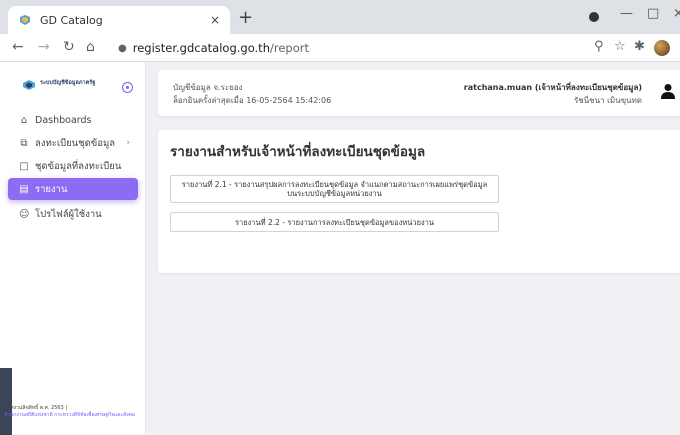  What do you see at coordinates (119, 20) in the screenshot?
I see `browser-tab: GD Catalog ×` at bounding box center [119, 20].